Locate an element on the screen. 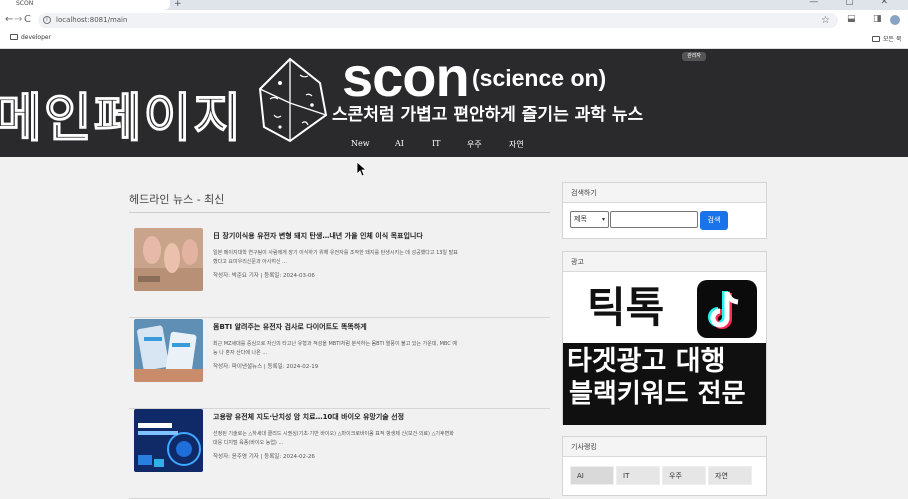 This screenshot has width=908, height=499. admin-badge: 관리자 is located at coordinates (694, 56).